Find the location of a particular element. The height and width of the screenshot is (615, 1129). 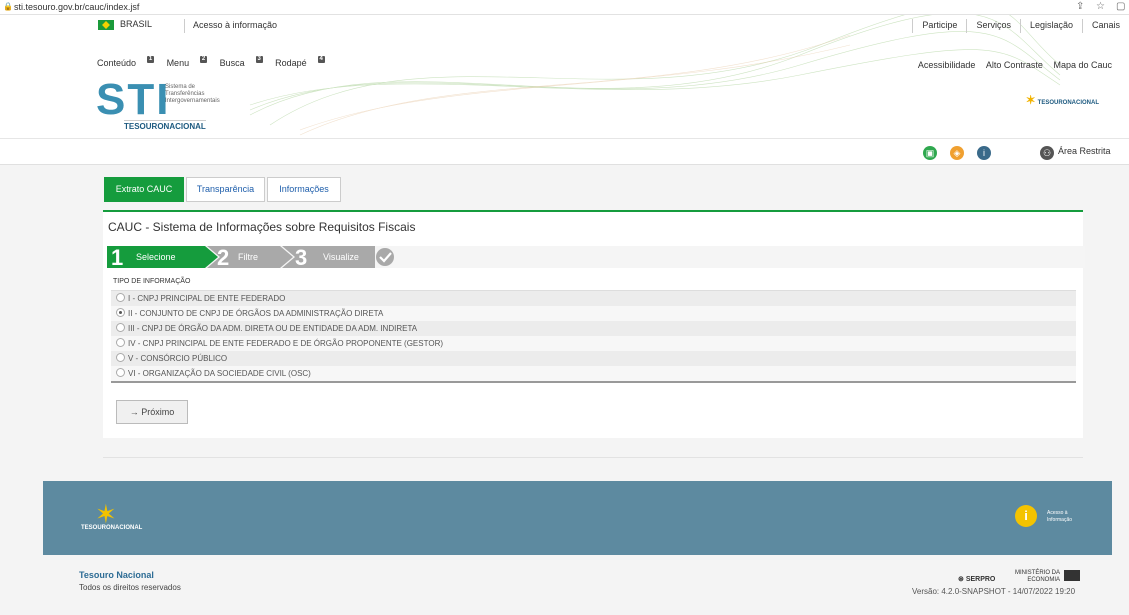

tesouro-nacional-right-logo: TESOURONACIONAL is located at coordinates (1062, 100).